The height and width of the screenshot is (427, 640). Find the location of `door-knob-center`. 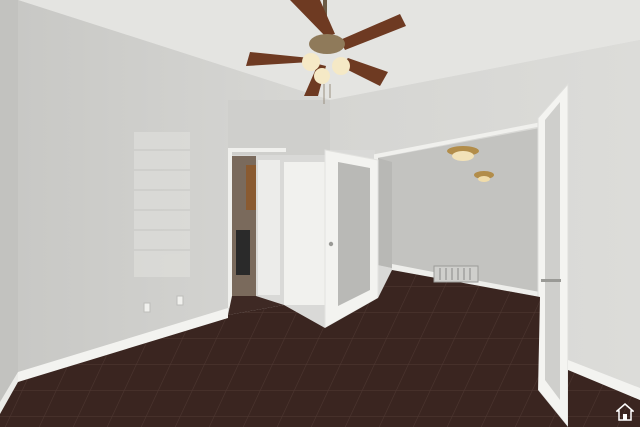

door-knob-center is located at coordinates (331, 244).